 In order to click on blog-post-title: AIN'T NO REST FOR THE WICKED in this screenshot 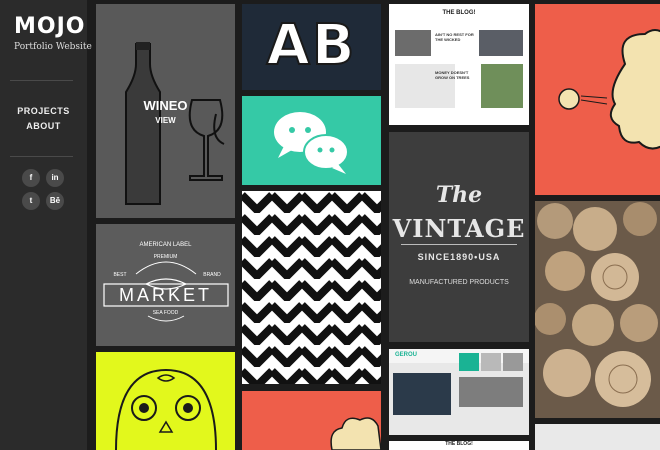, I will do `click(454, 37)`.